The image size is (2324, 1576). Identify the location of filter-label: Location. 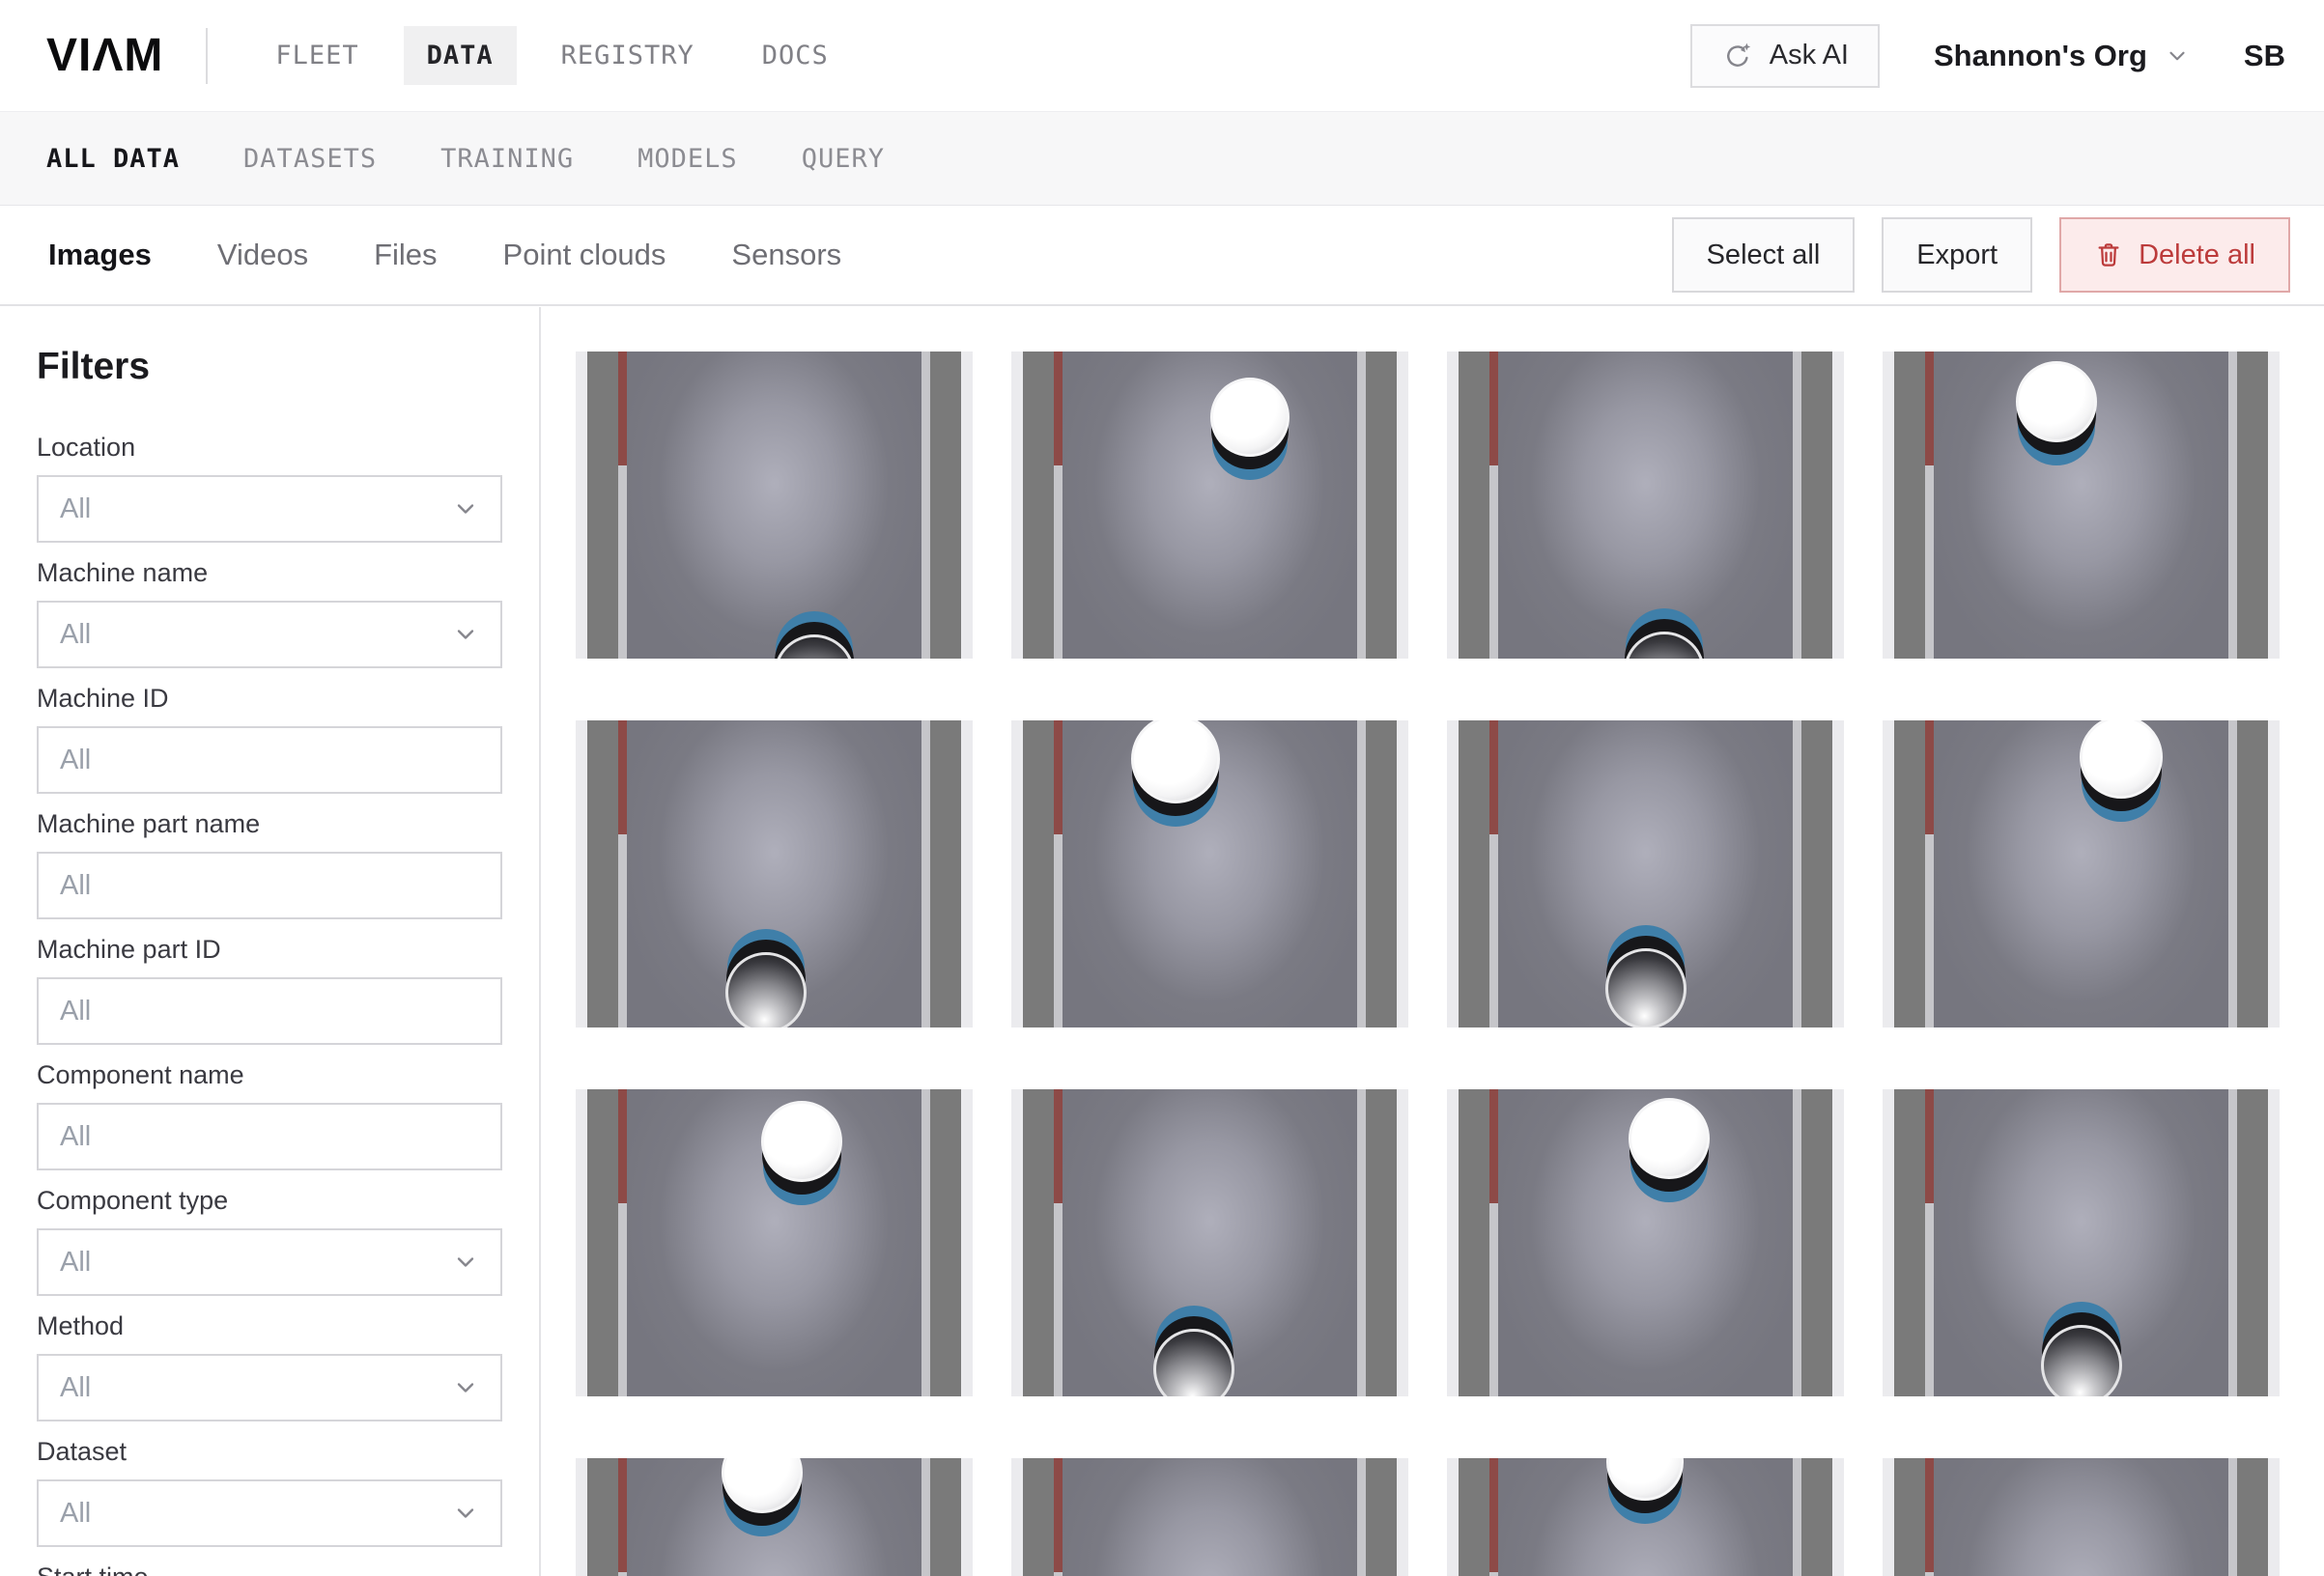
(86, 447).